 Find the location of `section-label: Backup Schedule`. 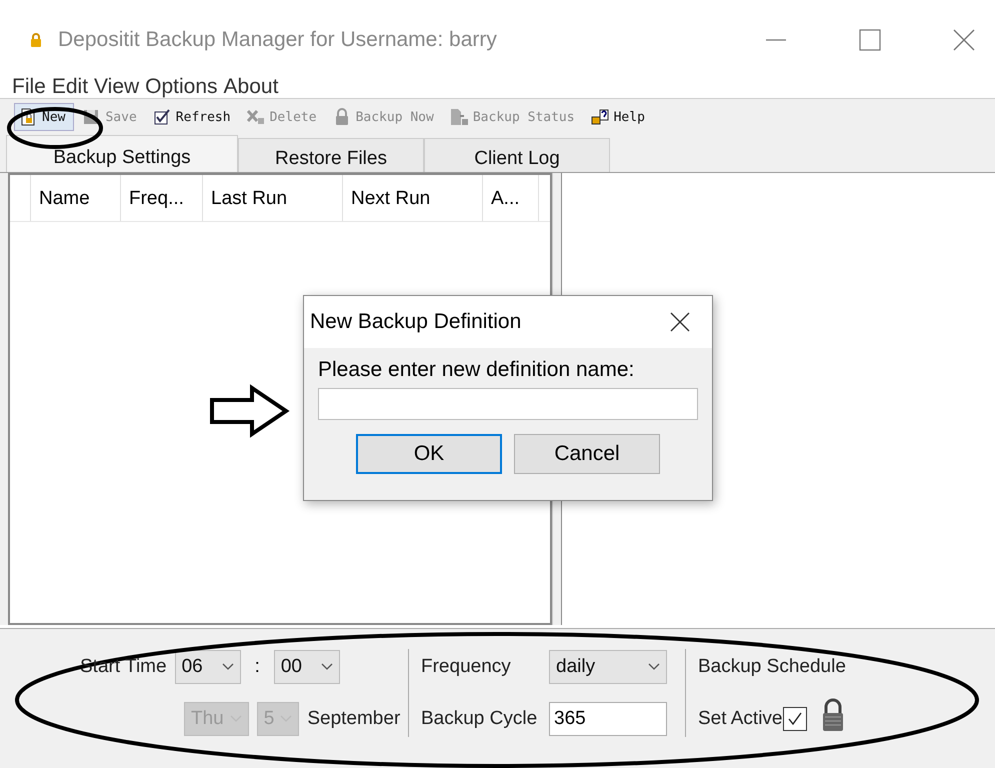

section-label: Backup Schedule is located at coordinates (772, 667).